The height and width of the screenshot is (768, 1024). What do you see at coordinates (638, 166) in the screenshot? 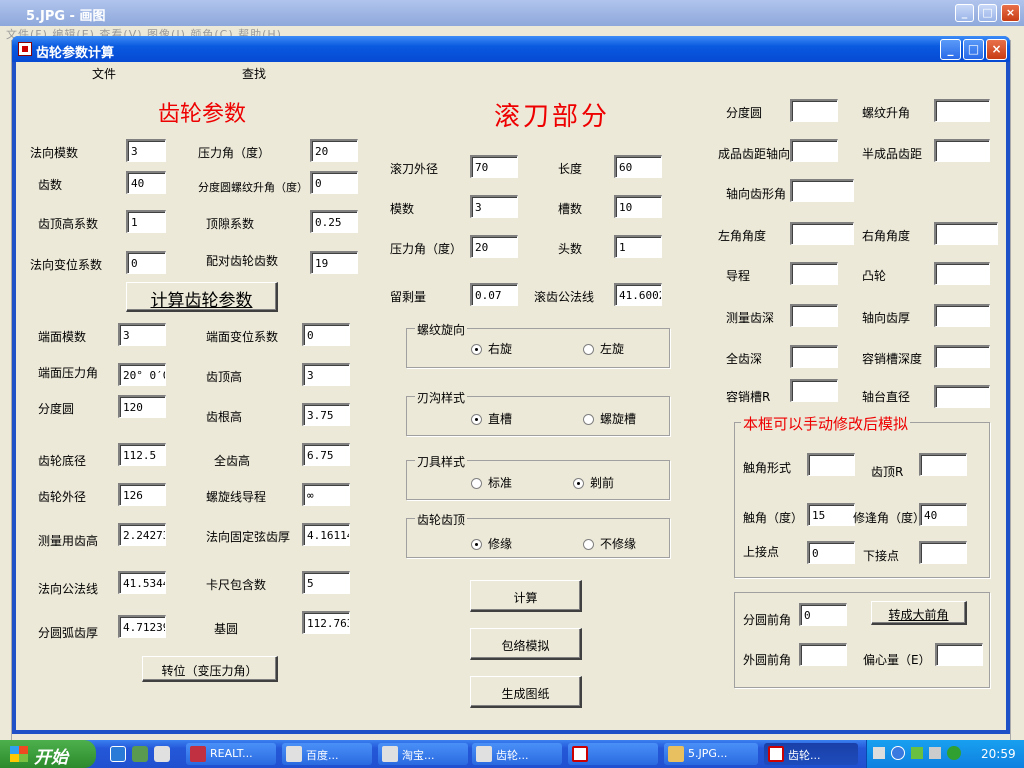
I see `hob-length-input: 60` at bounding box center [638, 166].